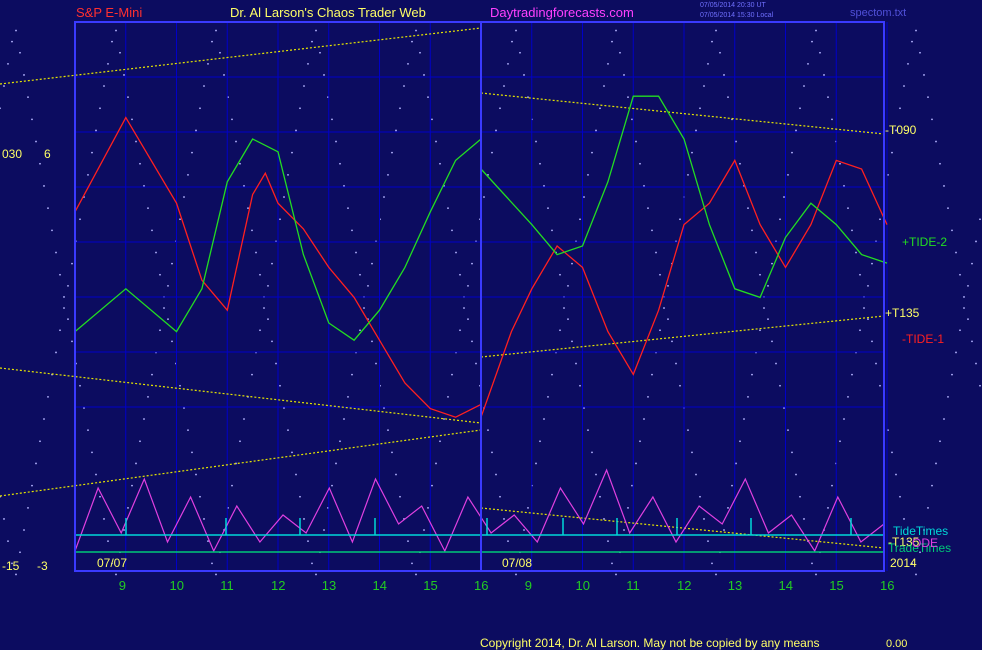 This screenshot has height=650, width=982. I want to click on header-file: spectom.txt, so click(878, 13).